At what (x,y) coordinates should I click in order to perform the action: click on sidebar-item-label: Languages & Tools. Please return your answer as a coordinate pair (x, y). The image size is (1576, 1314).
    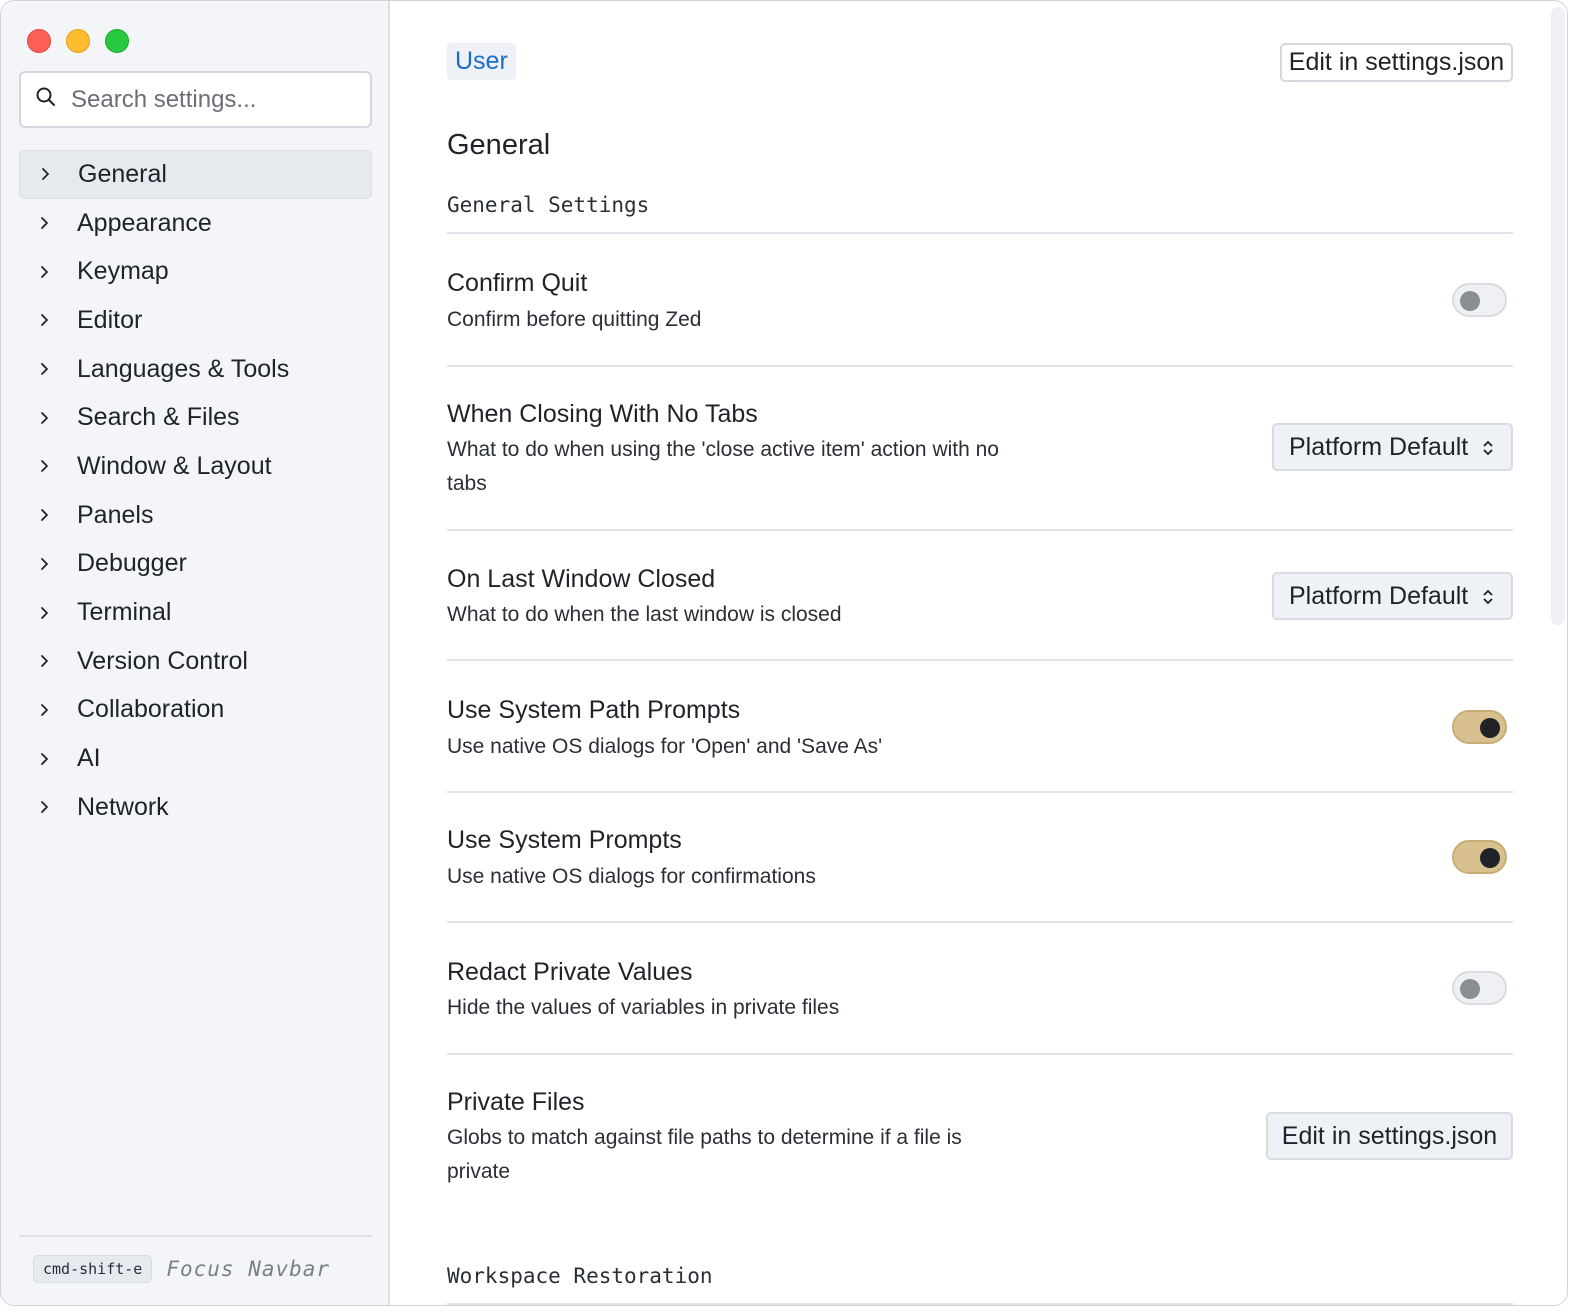
    Looking at the image, I should click on (183, 368).